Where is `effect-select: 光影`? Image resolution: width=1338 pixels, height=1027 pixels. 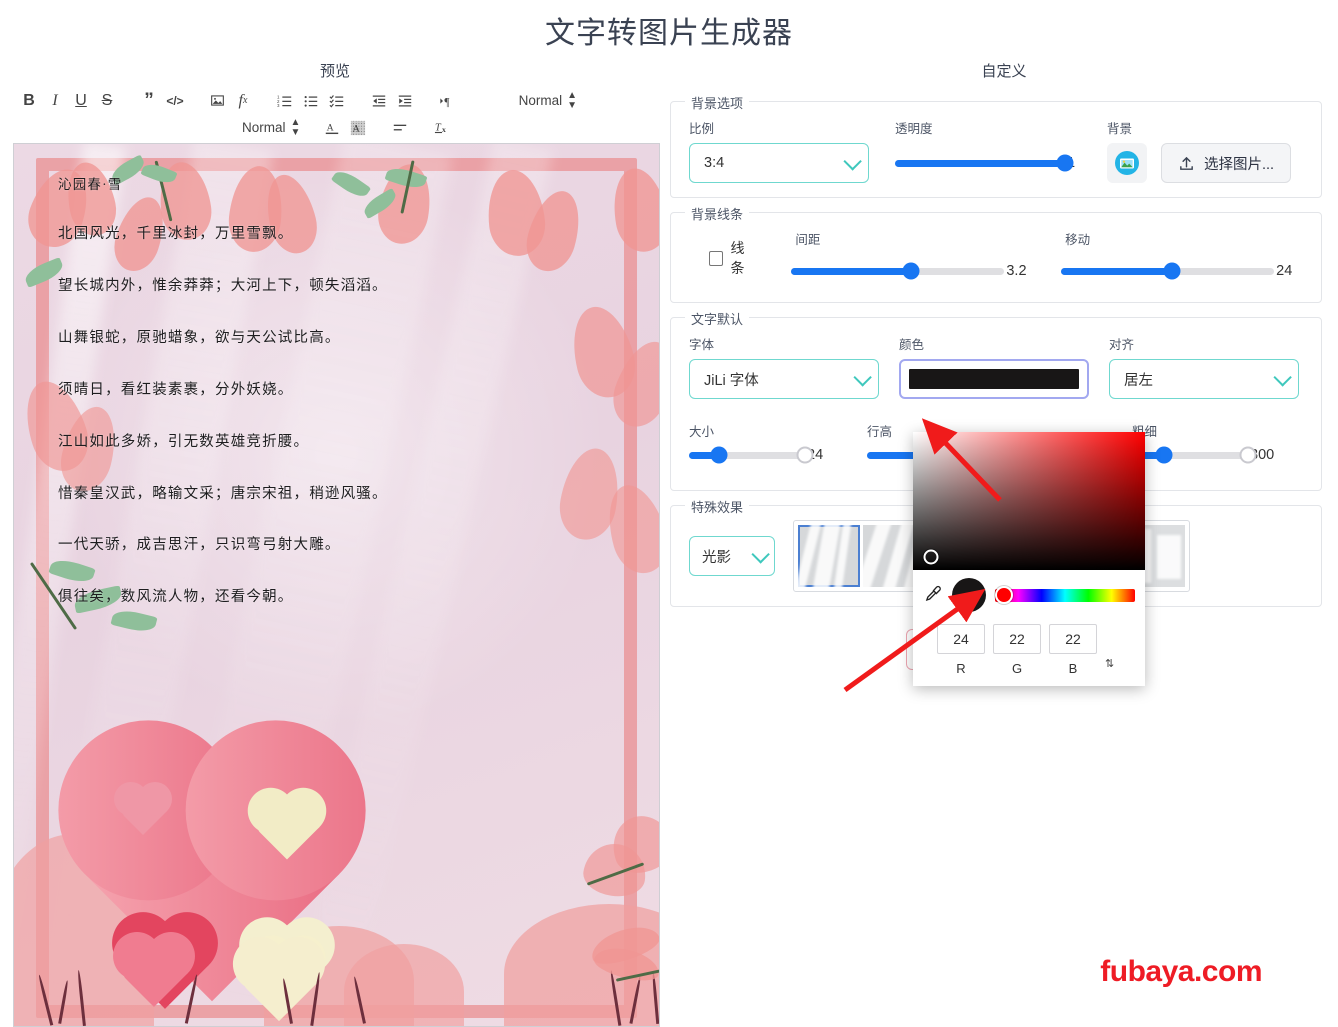 effect-select: 光影 is located at coordinates (732, 556).